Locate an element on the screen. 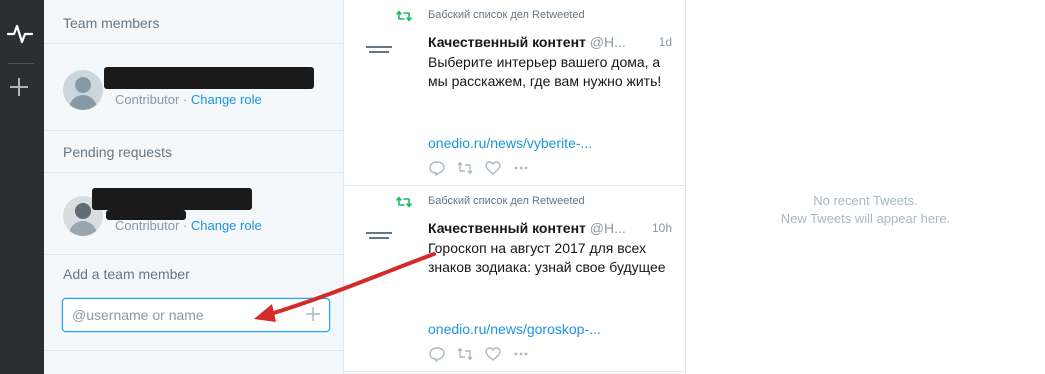  plus-icon is located at coordinates (313, 314).